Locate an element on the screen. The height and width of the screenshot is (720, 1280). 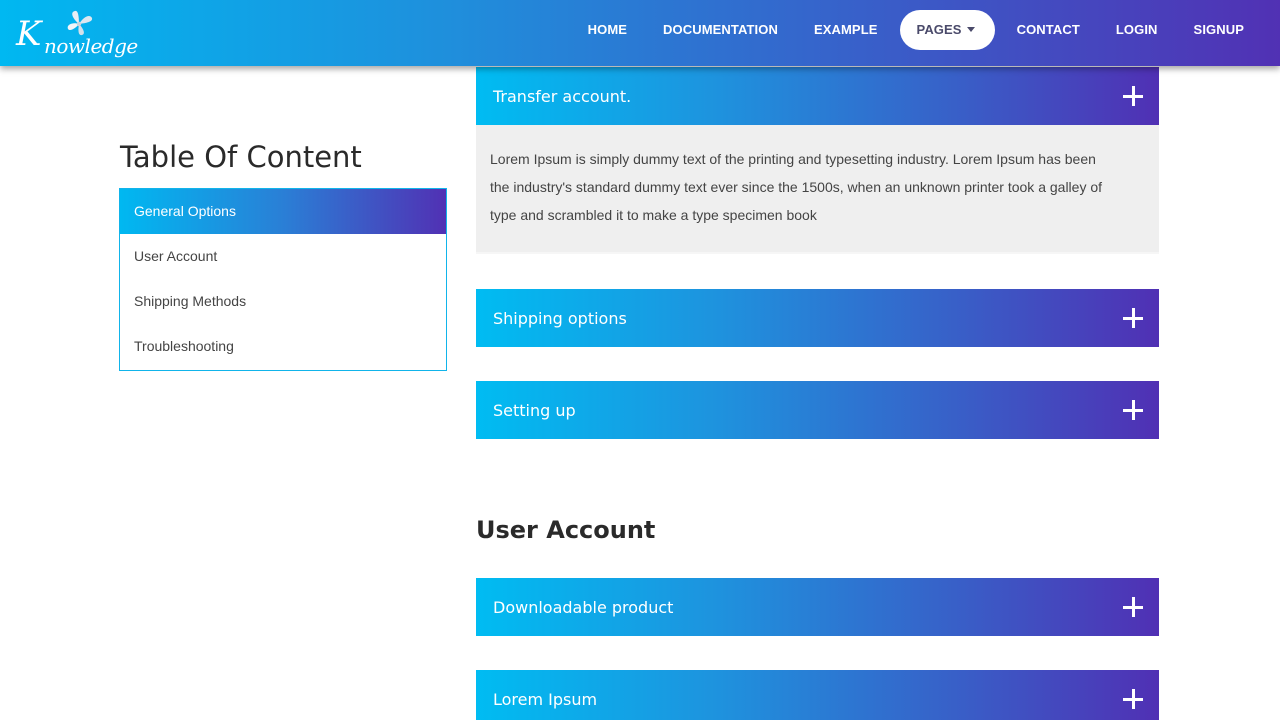
nav-example: EXAMPLE is located at coordinates (846, 30).